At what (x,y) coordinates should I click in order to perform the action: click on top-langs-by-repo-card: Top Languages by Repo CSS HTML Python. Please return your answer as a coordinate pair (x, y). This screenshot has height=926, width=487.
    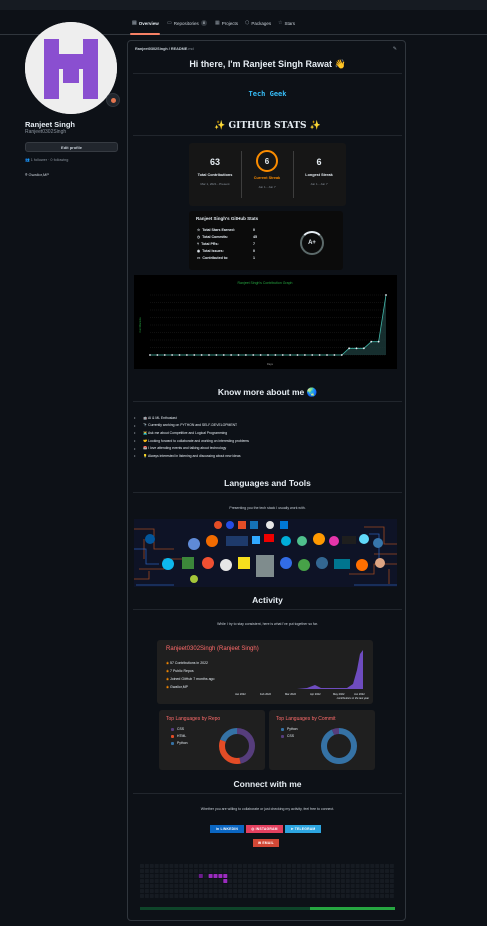
    Looking at the image, I should click on (212, 740).